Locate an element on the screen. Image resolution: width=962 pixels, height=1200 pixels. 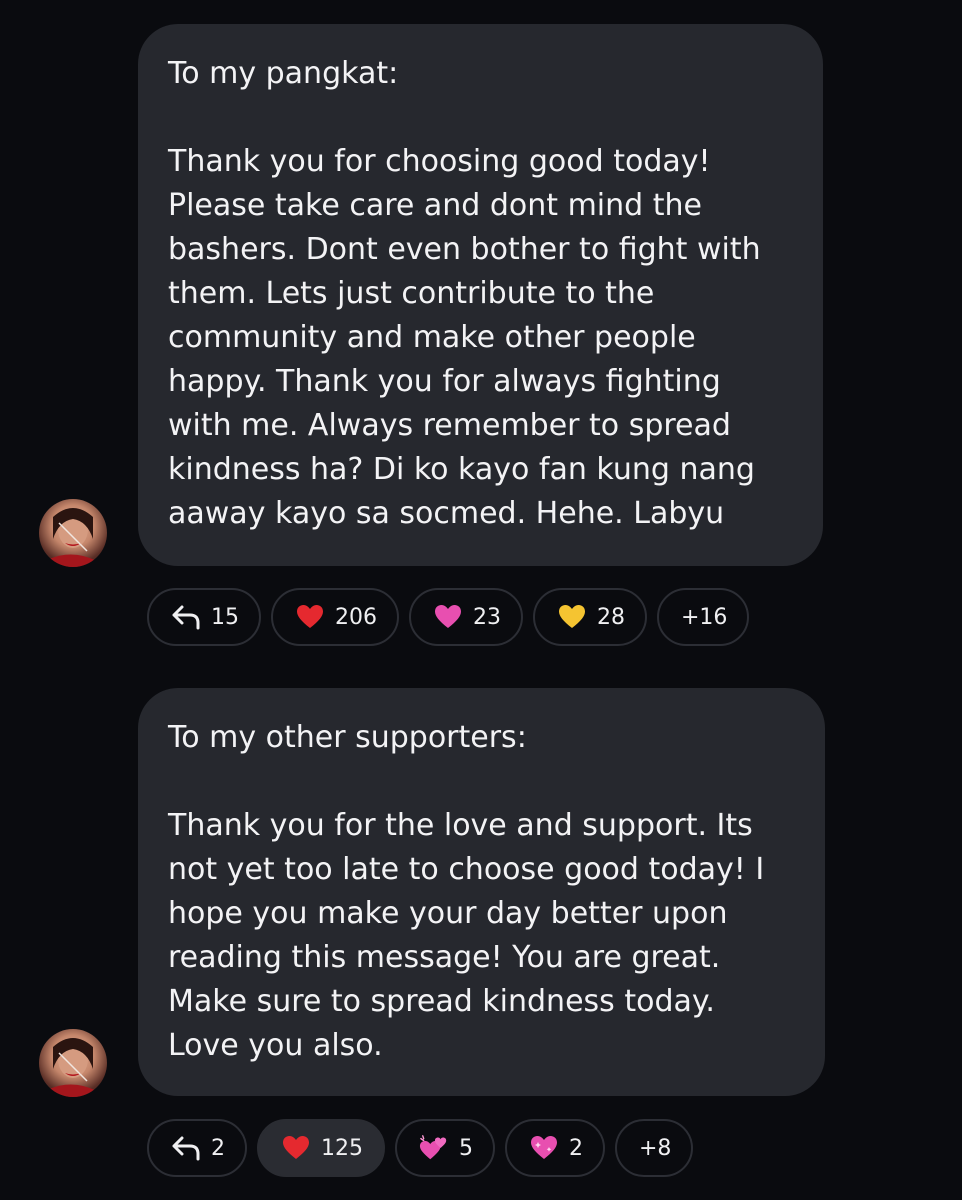
yellow-heart-icon is located at coordinates (572, 617).